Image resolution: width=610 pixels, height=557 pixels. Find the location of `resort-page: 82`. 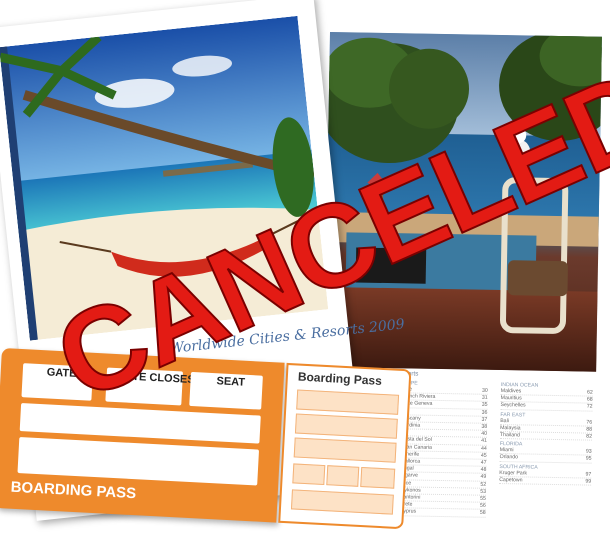

resort-page: 82 is located at coordinates (589, 436).